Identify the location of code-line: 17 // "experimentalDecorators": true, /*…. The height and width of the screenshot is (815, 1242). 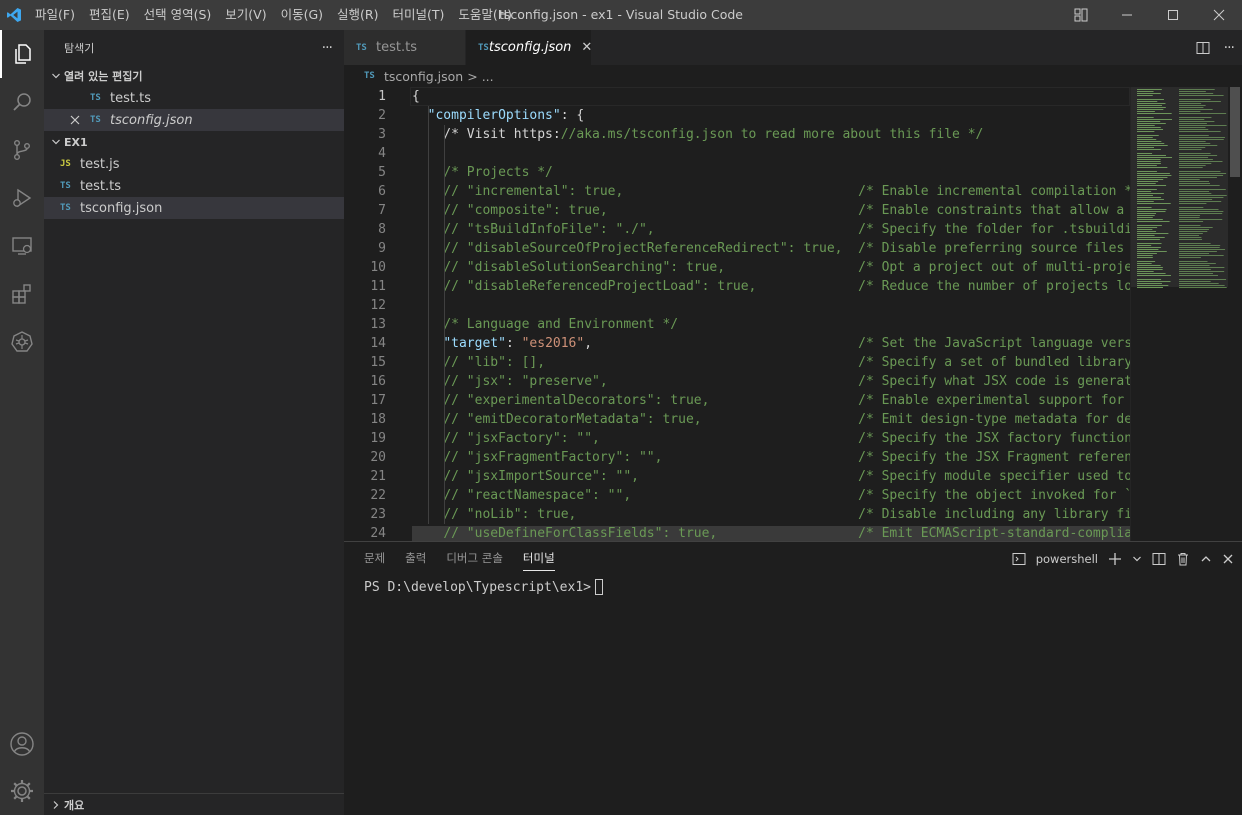
(745, 400).